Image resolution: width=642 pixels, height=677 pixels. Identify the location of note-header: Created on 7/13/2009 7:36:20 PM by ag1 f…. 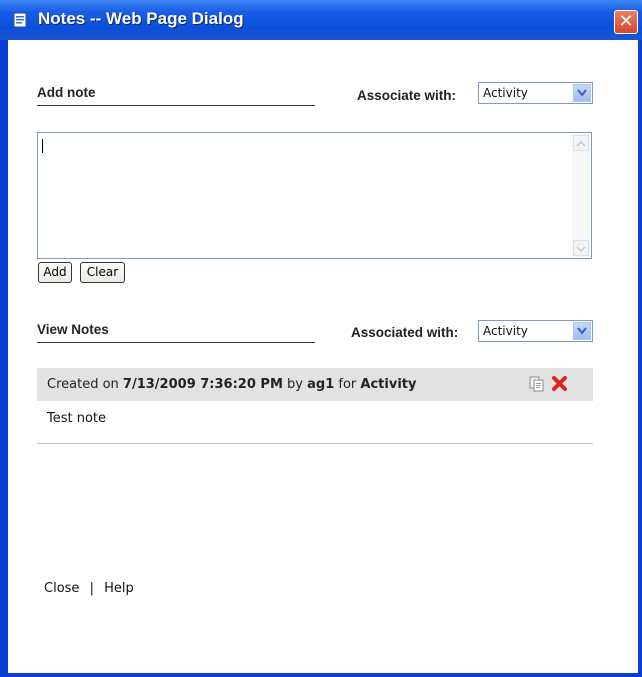
(315, 384).